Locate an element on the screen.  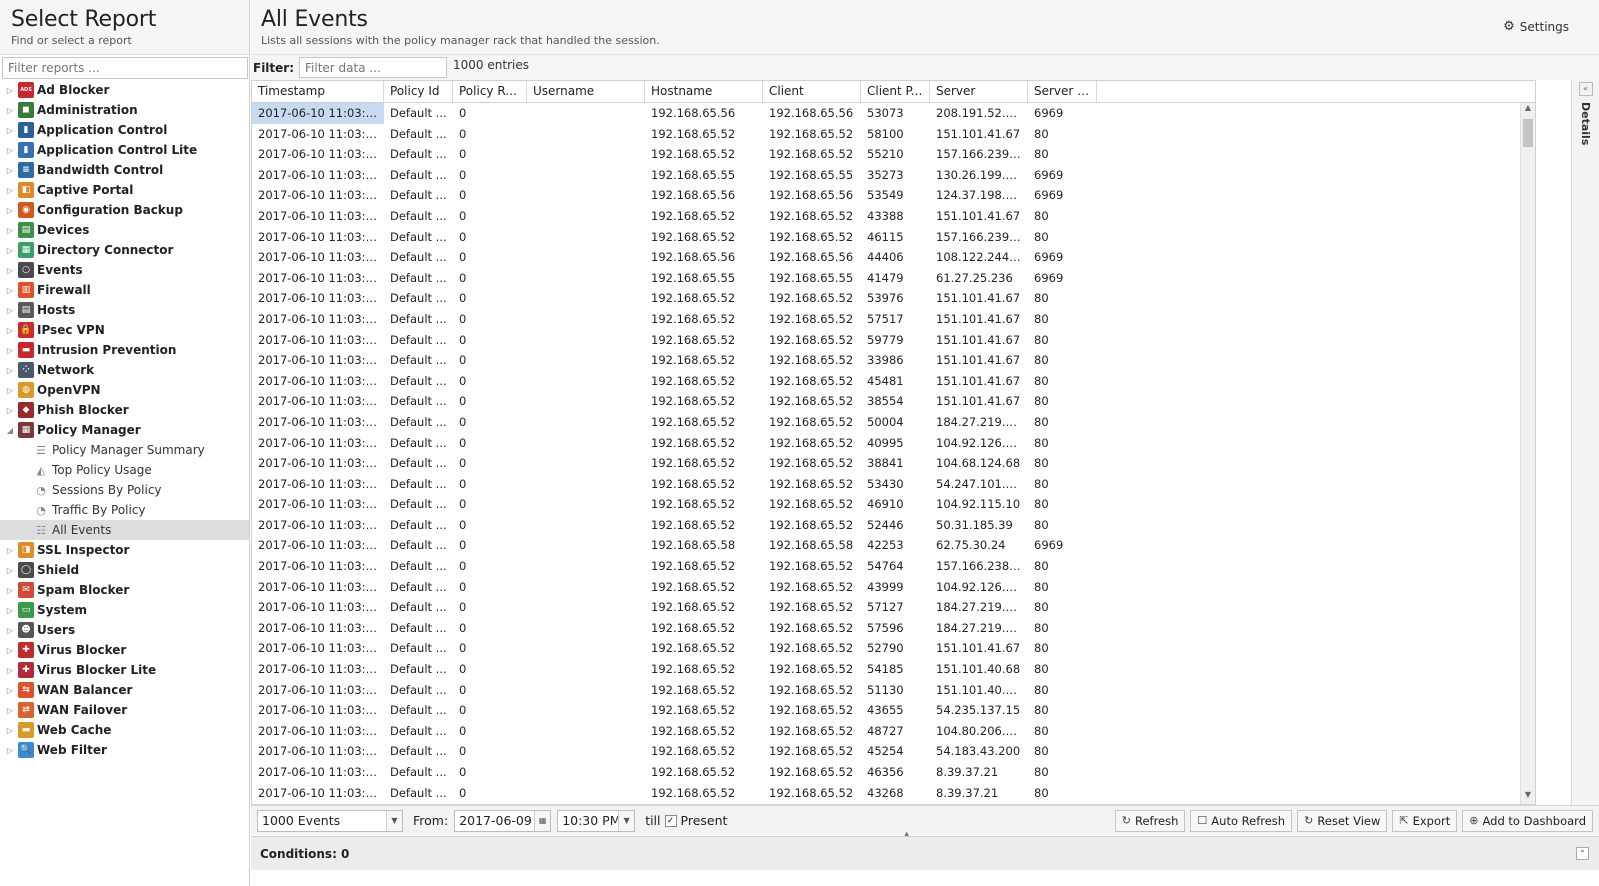
details-panel-tab: « Details is located at coordinates (1585, 442).